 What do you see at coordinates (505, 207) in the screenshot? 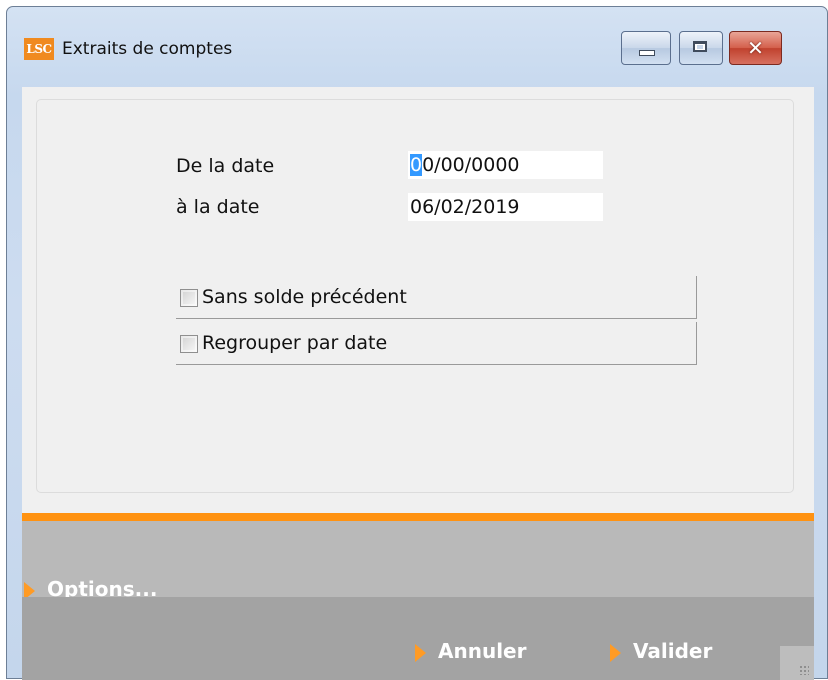
I see `to-date-input: 06/02/2019` at bounding box center [505, 207].